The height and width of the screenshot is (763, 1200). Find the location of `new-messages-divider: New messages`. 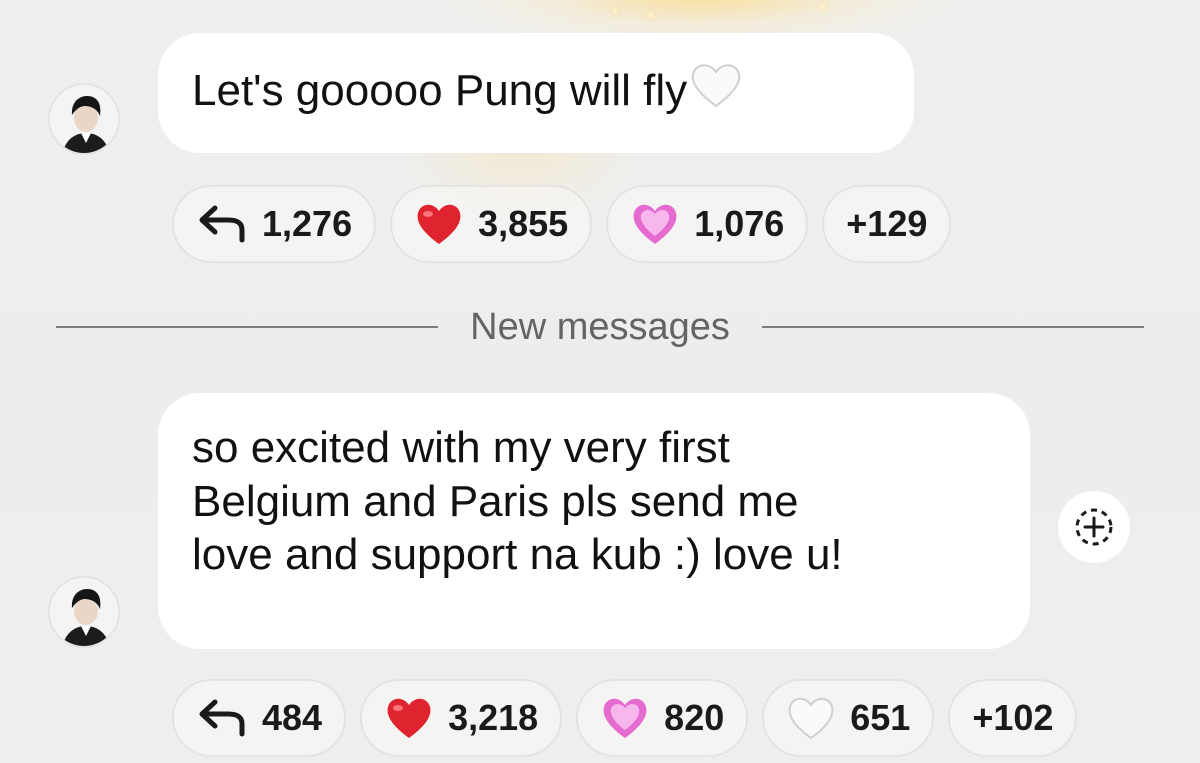

new-messages-divider: New messages is located at coordinates (600, 327).